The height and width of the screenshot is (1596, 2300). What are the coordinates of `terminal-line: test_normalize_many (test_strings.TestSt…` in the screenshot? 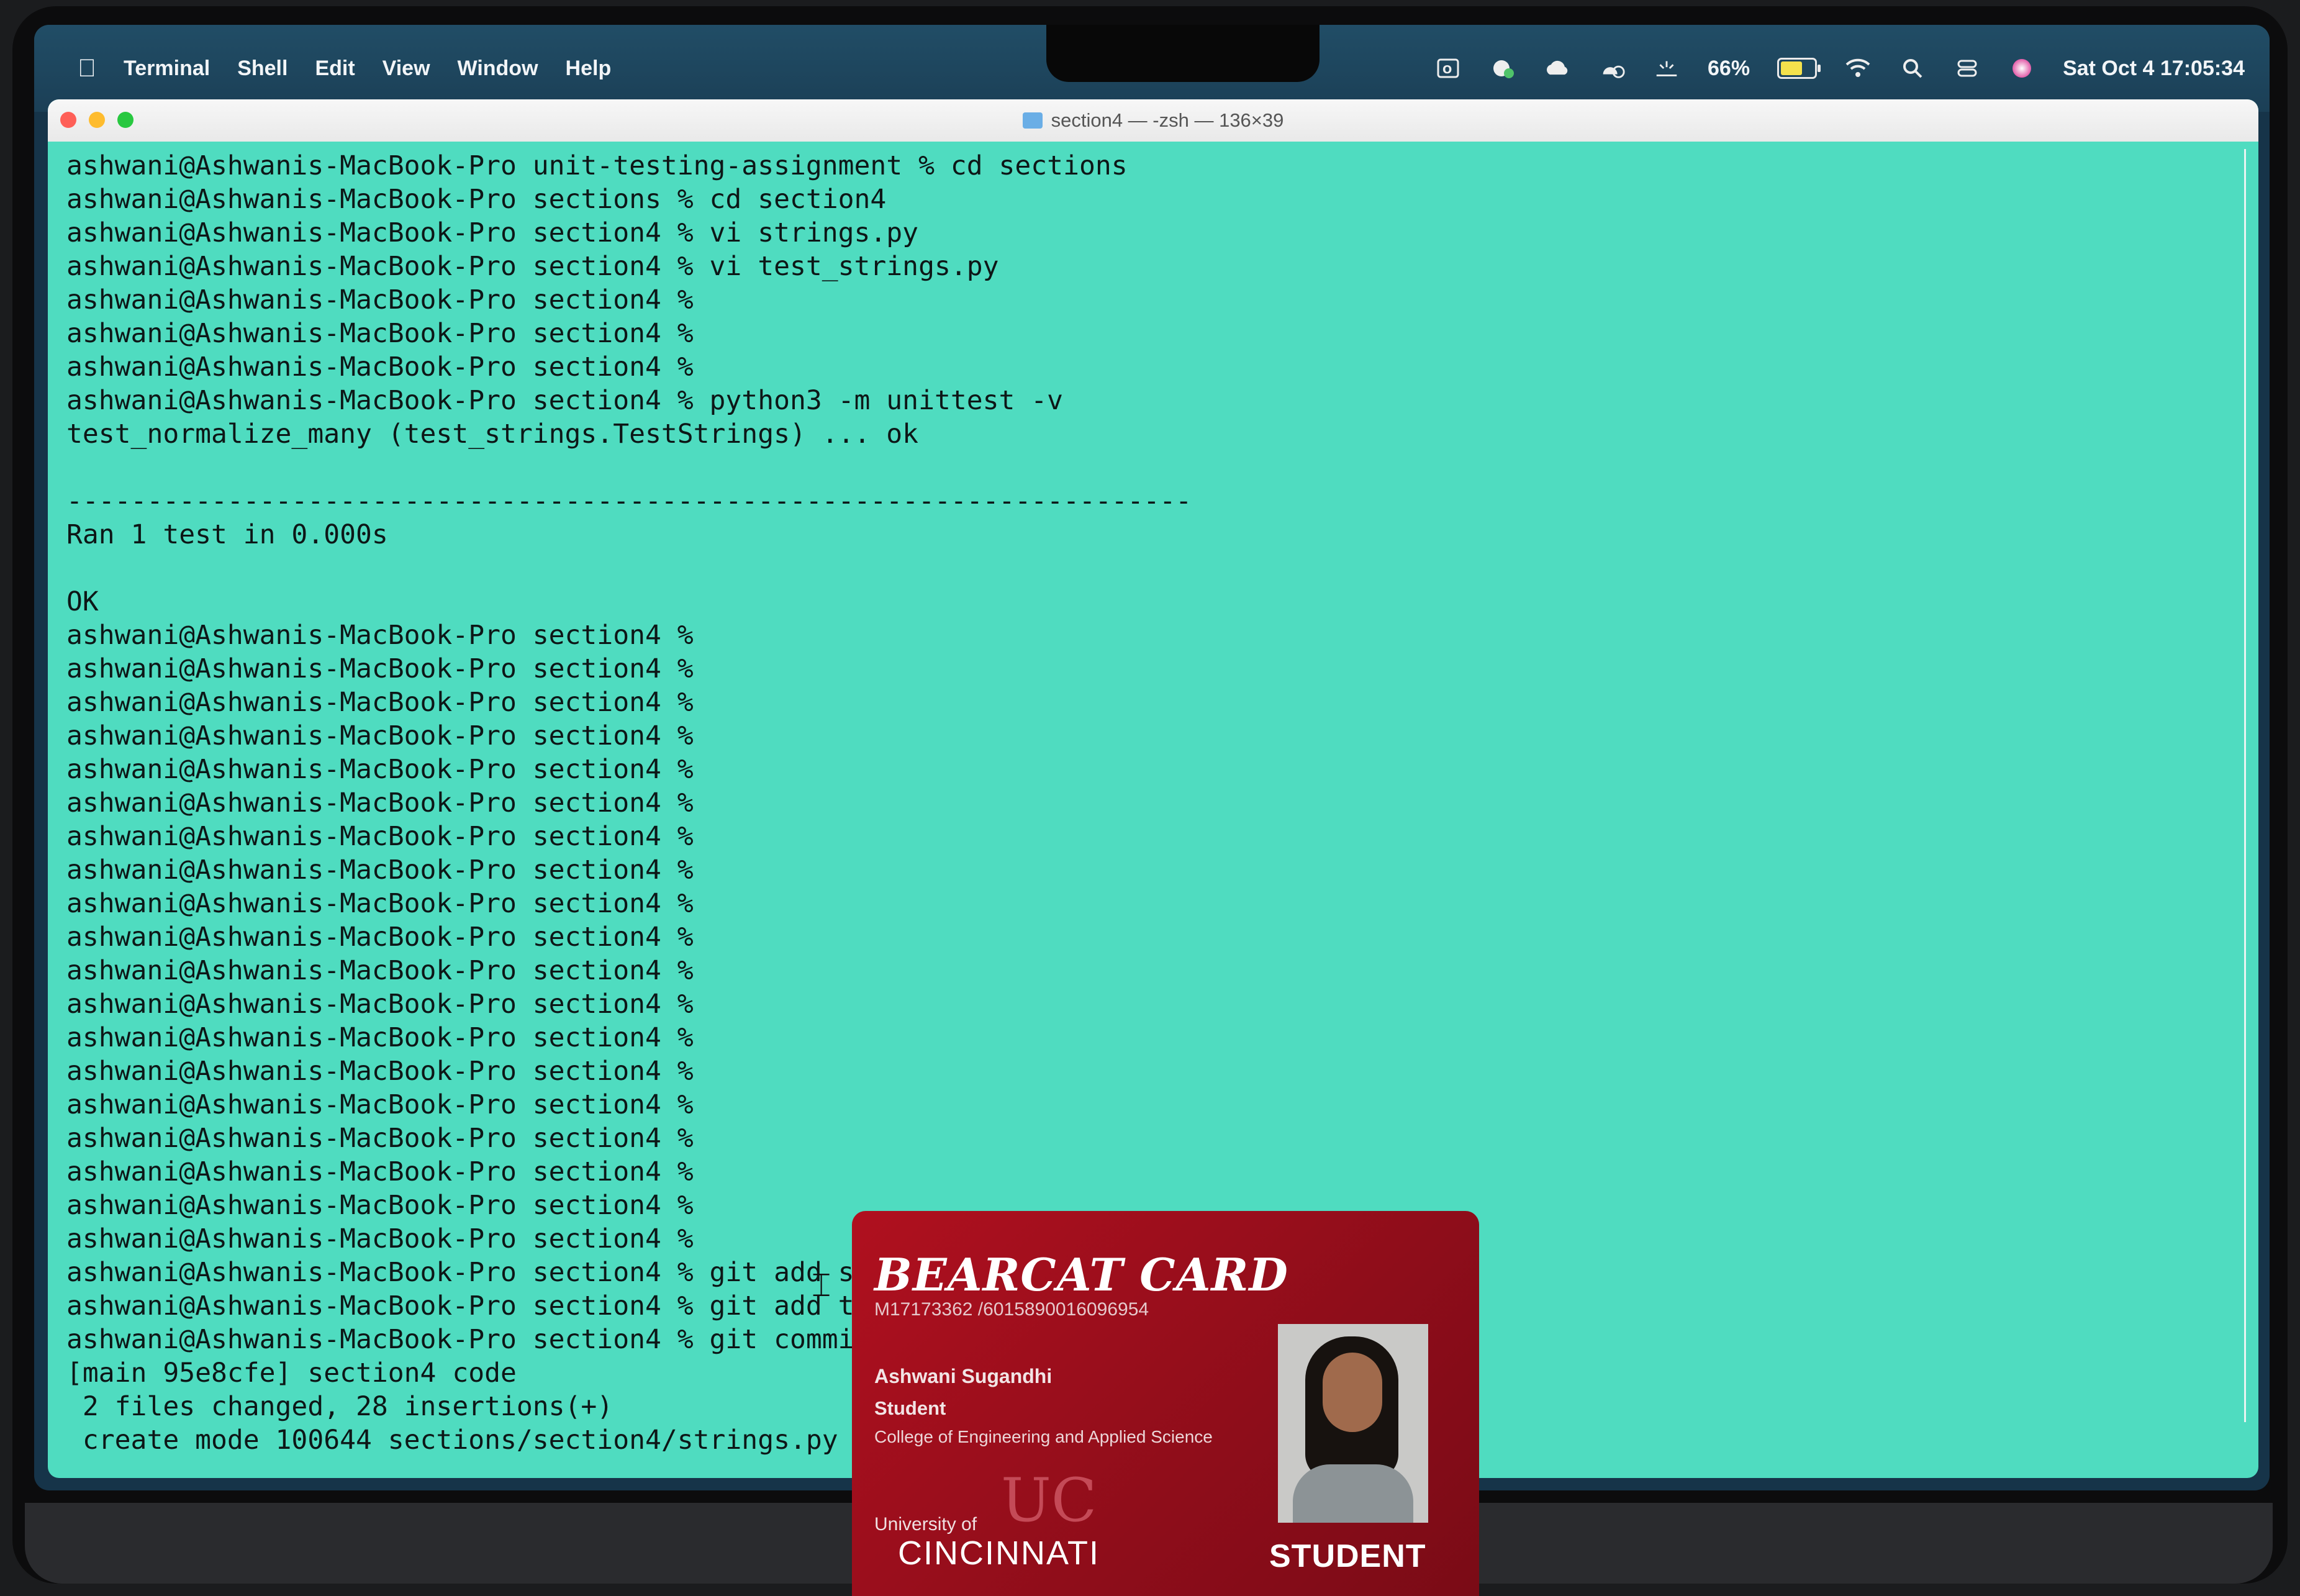 It's located at (493, 434).